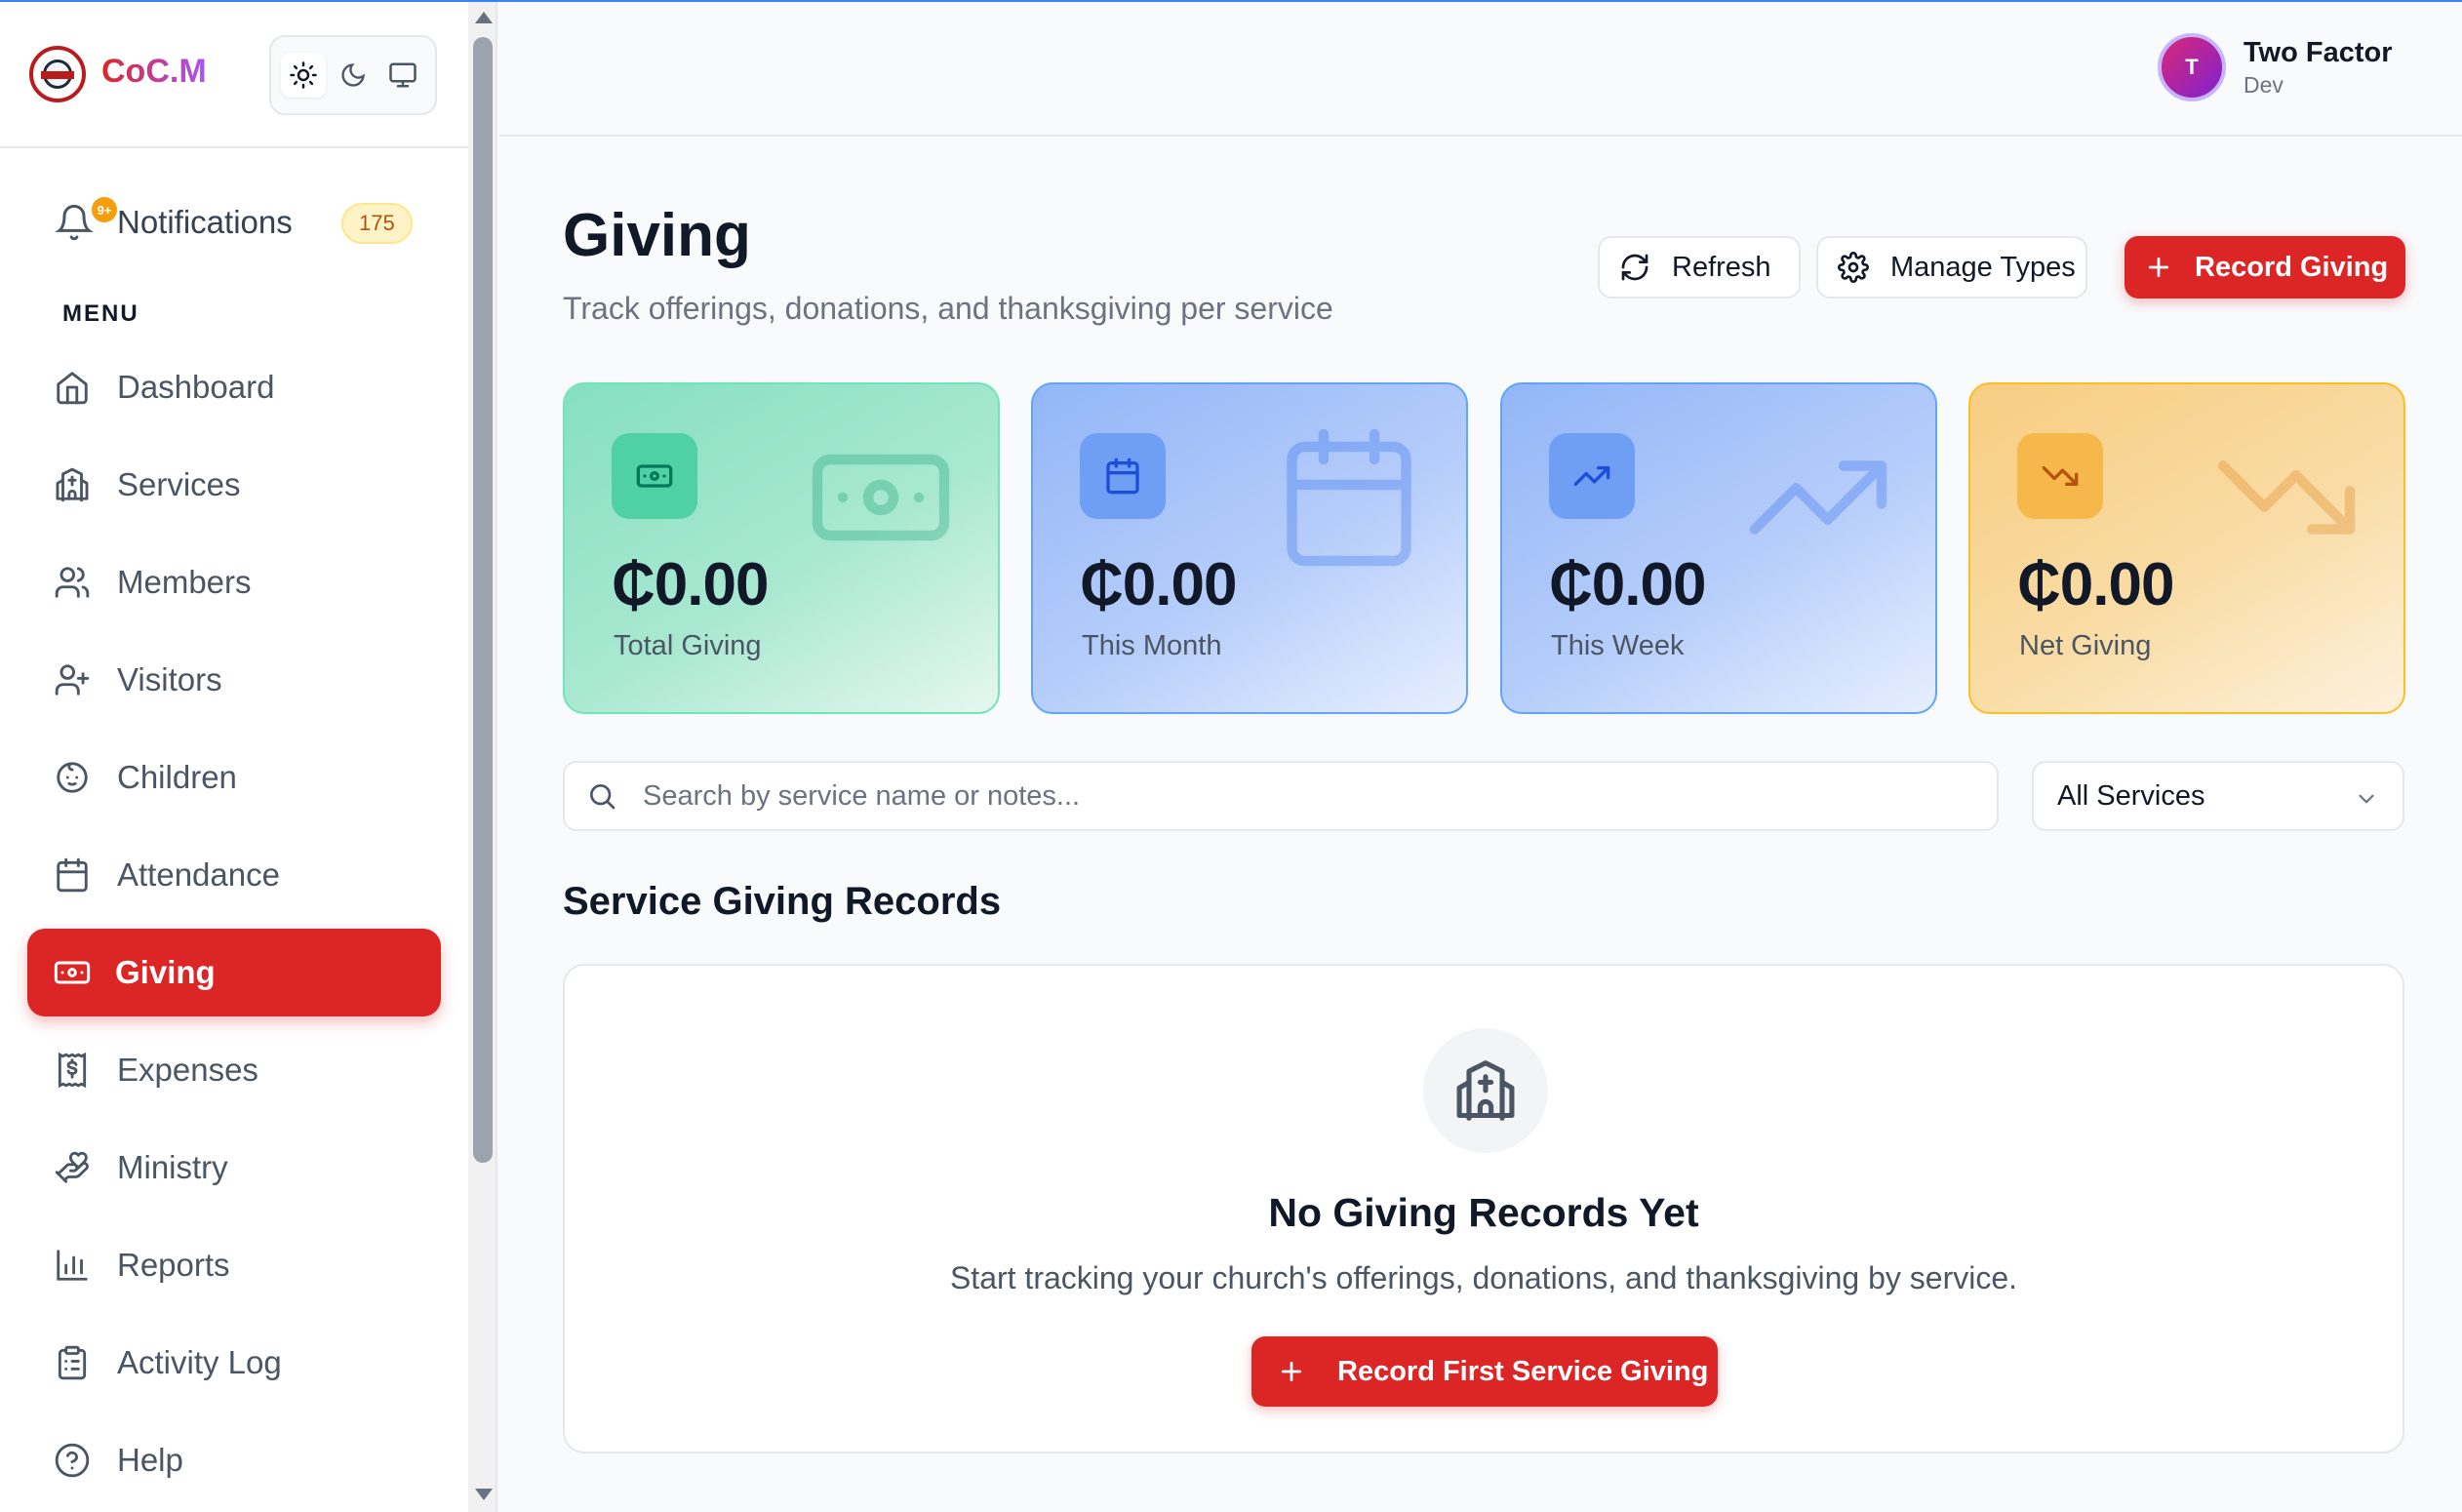 This screenshot has width=2462, height=1512. Describe the element at coordinates (2263, 85) in the screenshot. I see `user-role: Dev` at that location.